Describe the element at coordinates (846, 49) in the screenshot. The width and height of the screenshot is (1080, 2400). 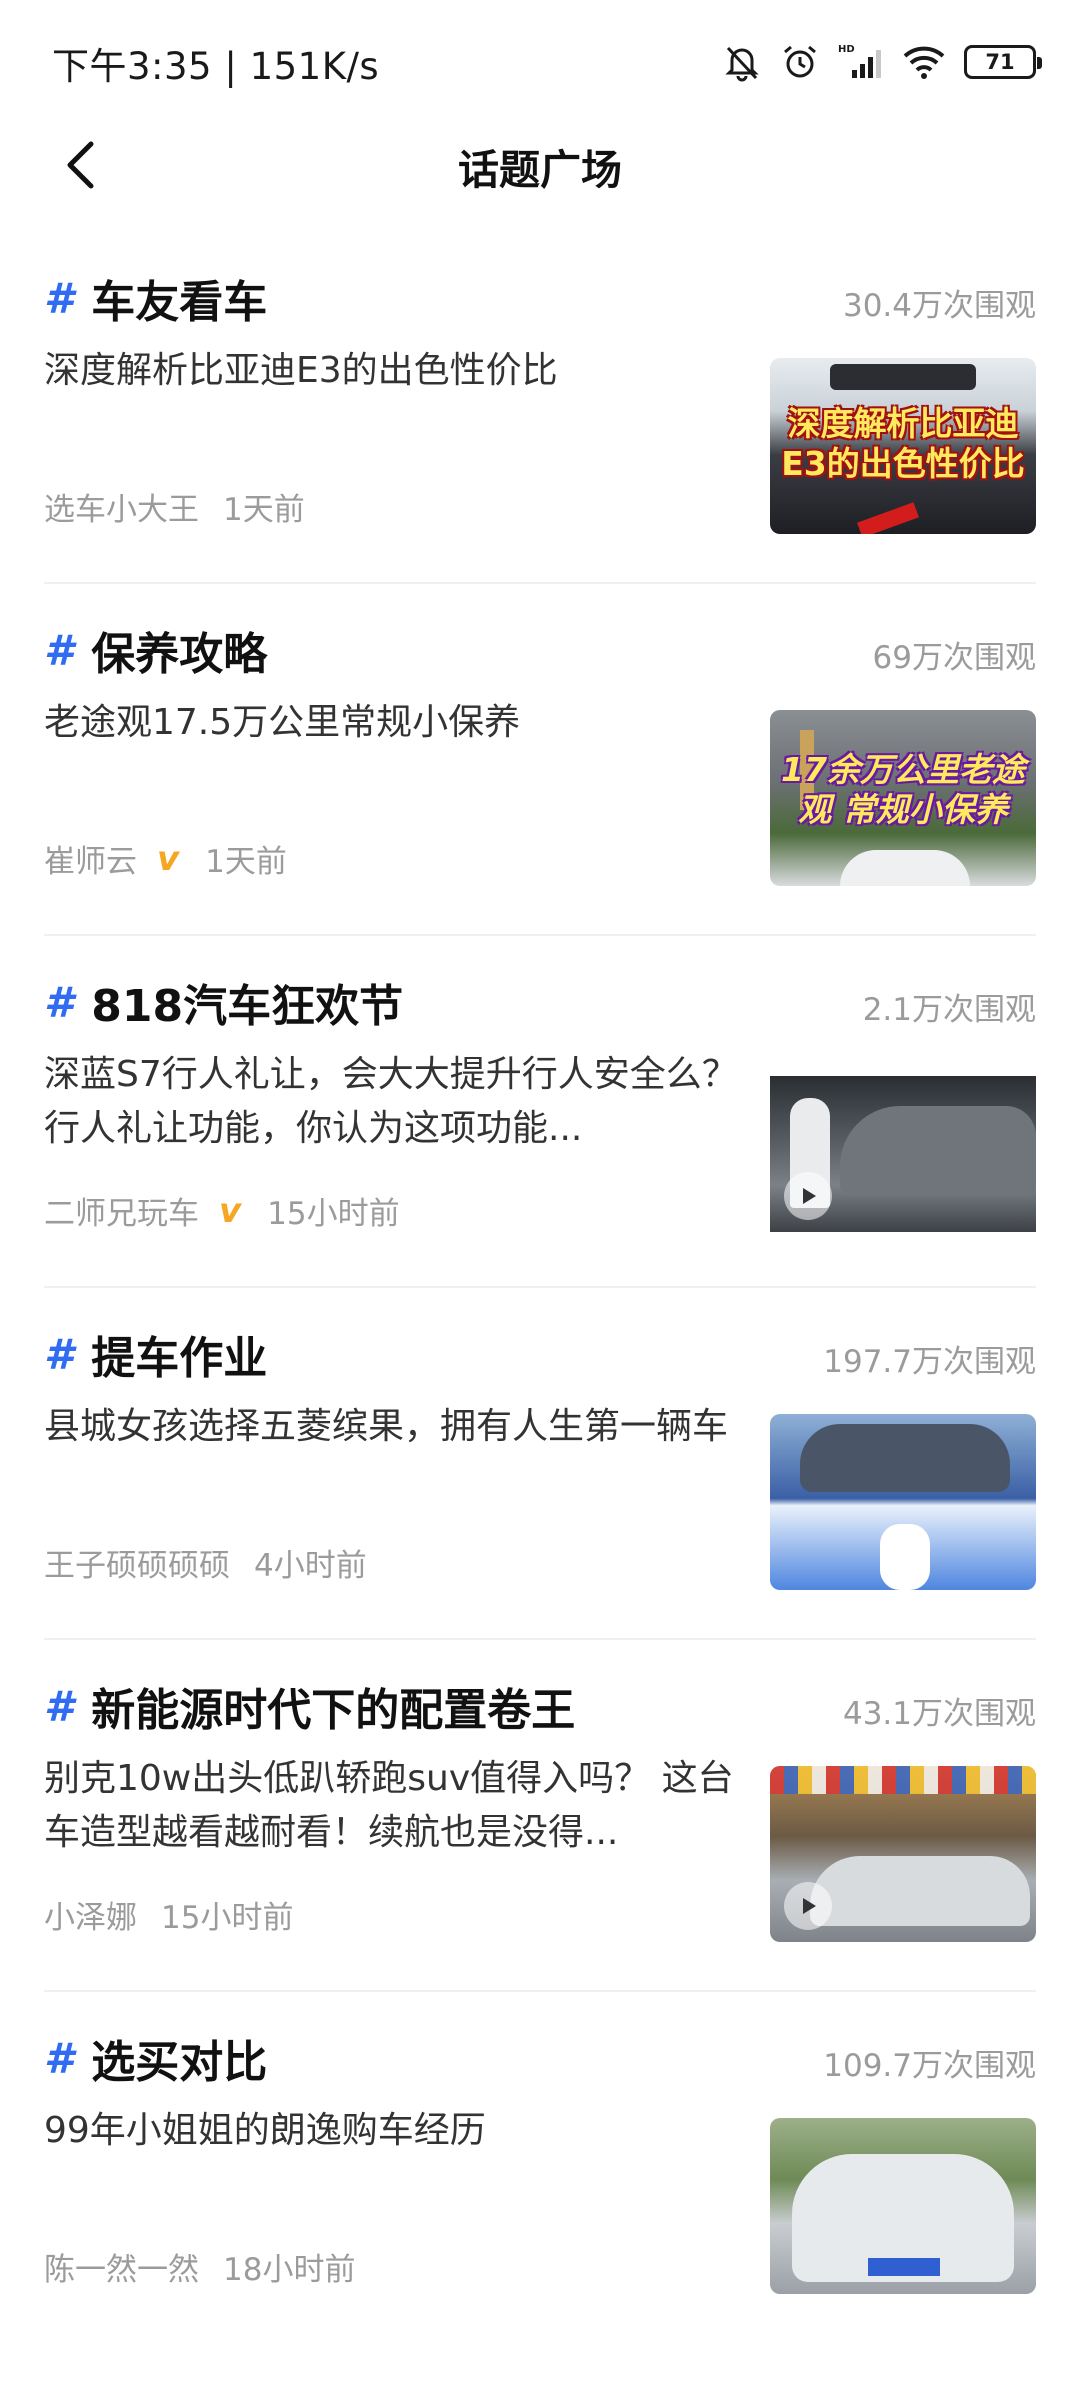
I see `svg-text: HD` at that location.